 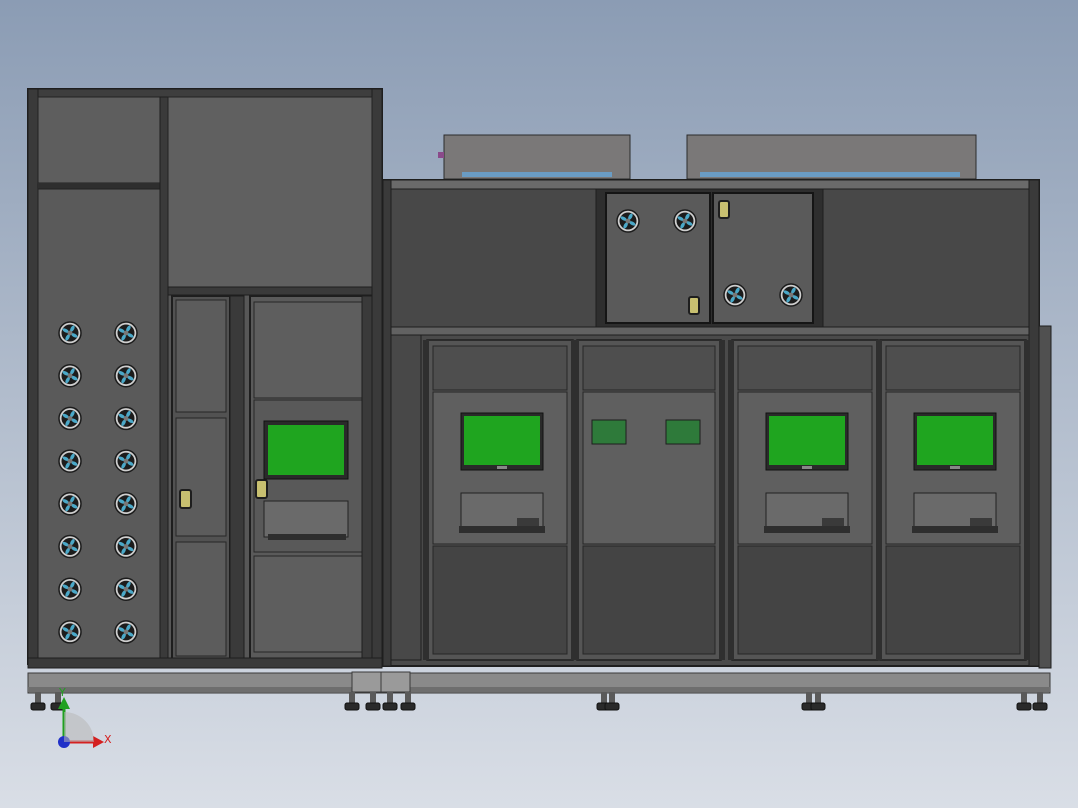 I want to click on left-monitor, so click(x=306, y=450).